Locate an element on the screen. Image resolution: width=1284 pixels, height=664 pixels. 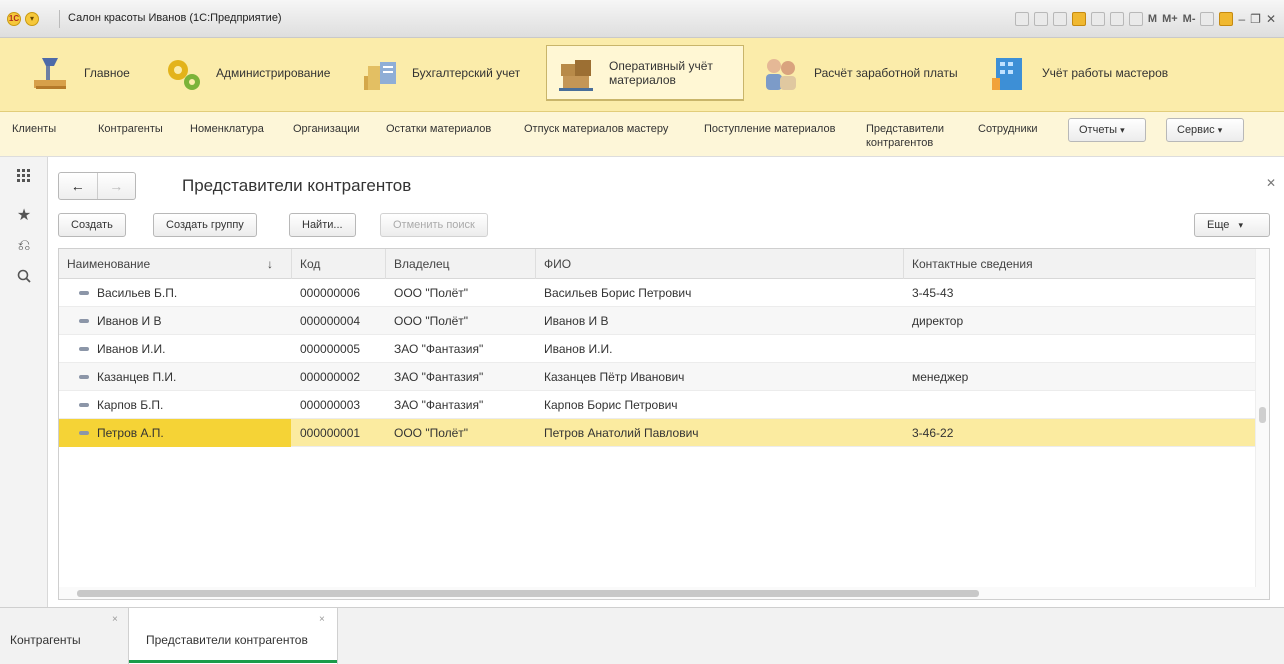
cmd-material-receipt: Поступление материалов is located at coordinates (769, 129).